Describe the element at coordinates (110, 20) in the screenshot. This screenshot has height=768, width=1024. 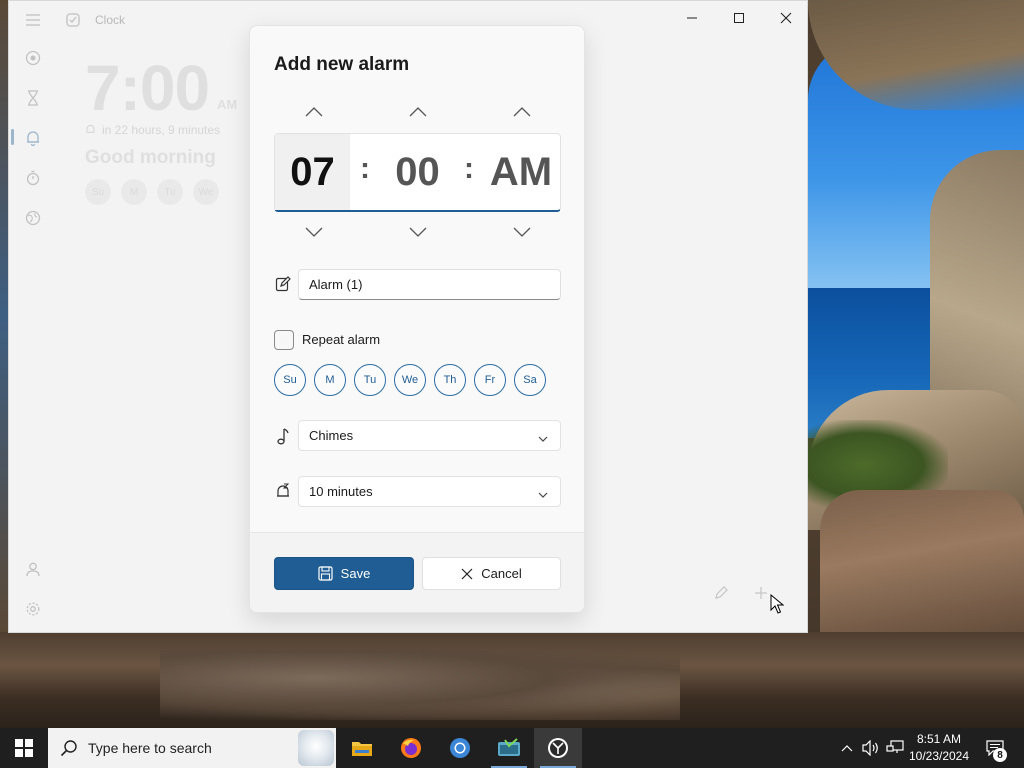
I see `app-title: Clock` at that location.